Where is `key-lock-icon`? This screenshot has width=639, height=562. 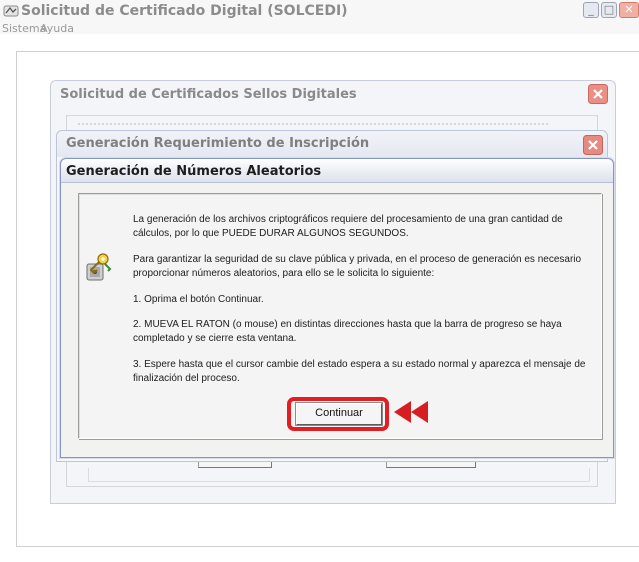 key-lock-icon is located at coordinates (99, 267).